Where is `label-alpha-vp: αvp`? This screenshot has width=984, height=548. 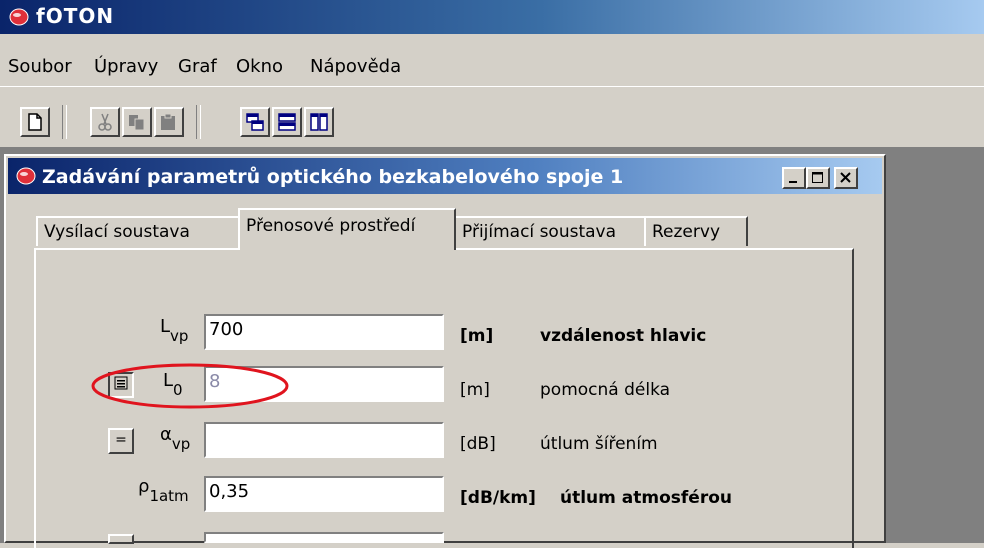 label-alpha-vp: αvp is located at coordinates (175, 438).